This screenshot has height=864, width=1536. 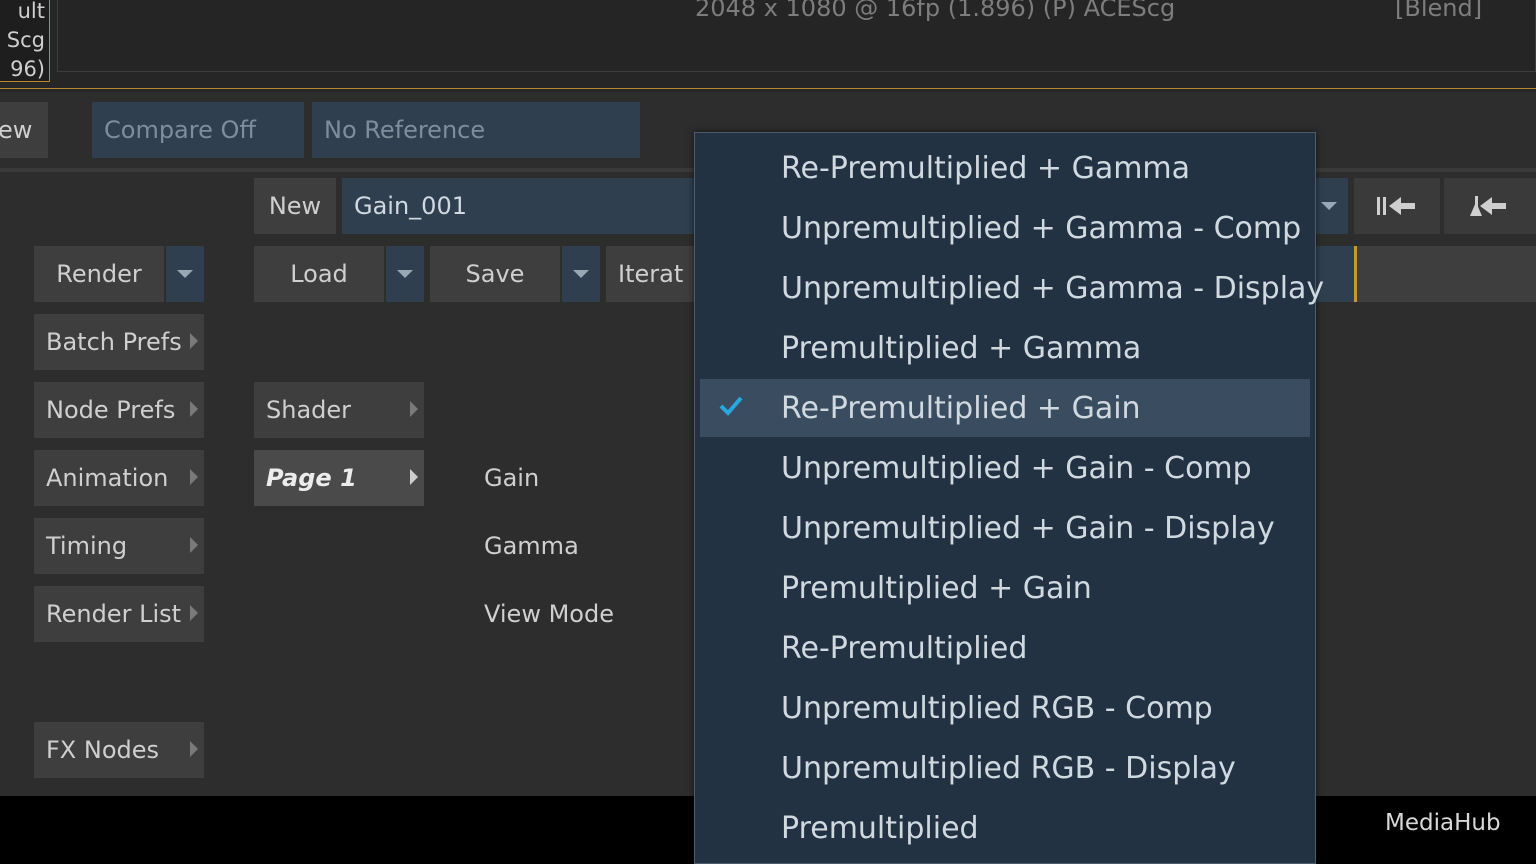 What do you see at coordinates (1016, 468) in the screenshot?
I see `menu-item-label: Unpremultiplied + Gain - Comp` at bounding box center [1016, 468].